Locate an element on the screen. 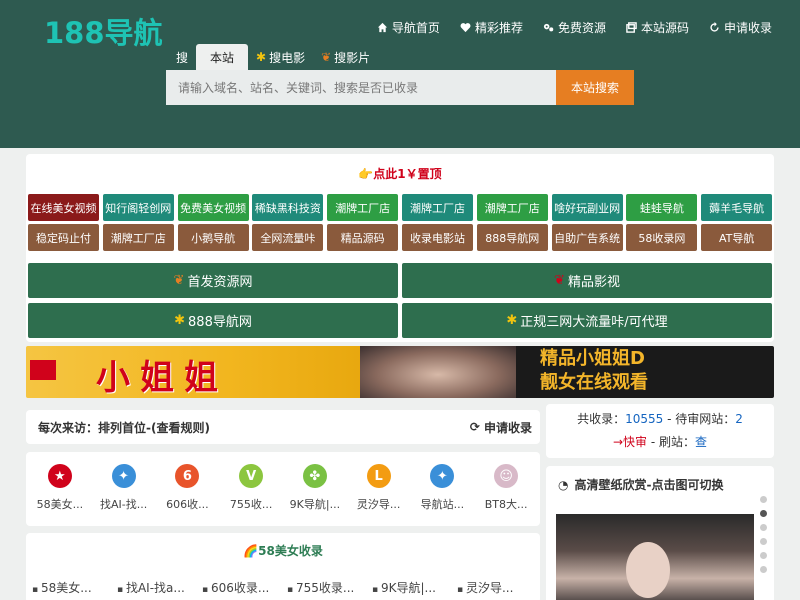 The image size is (800, 600). search-input is located at coordinates (361, 87).